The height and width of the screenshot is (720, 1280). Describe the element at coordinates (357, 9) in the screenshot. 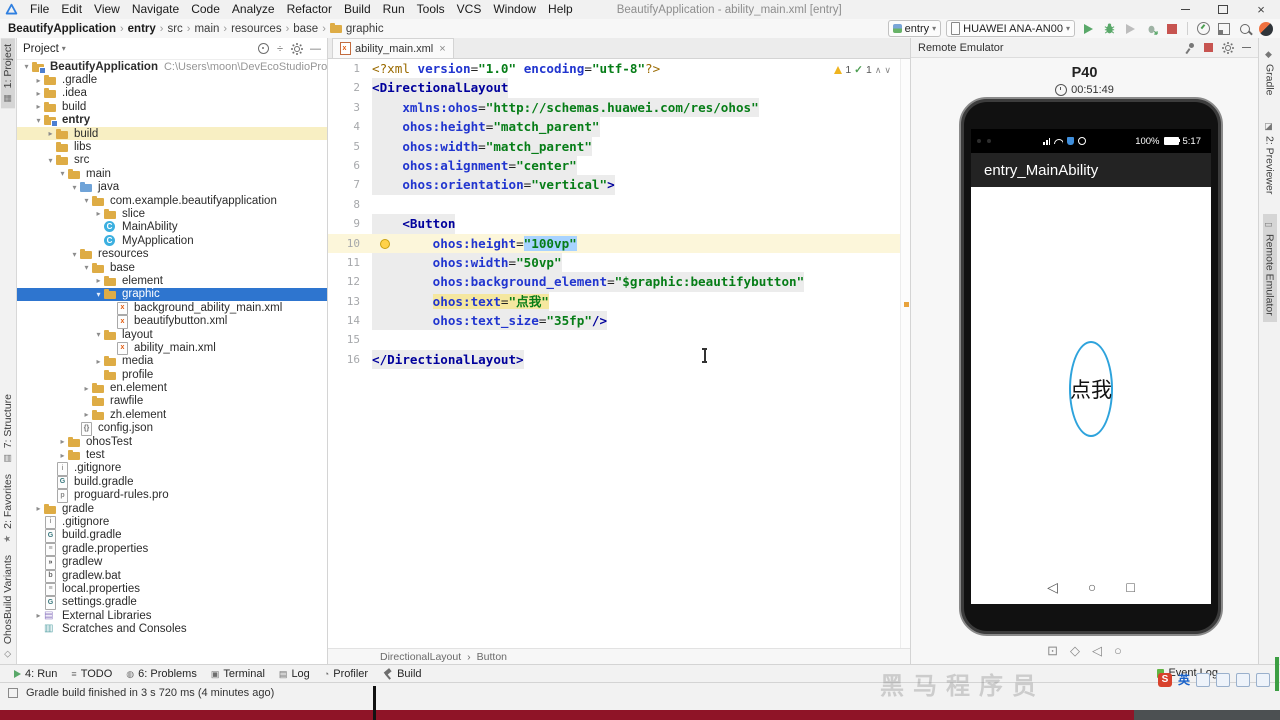

I see `menu-build: Build` at that location.